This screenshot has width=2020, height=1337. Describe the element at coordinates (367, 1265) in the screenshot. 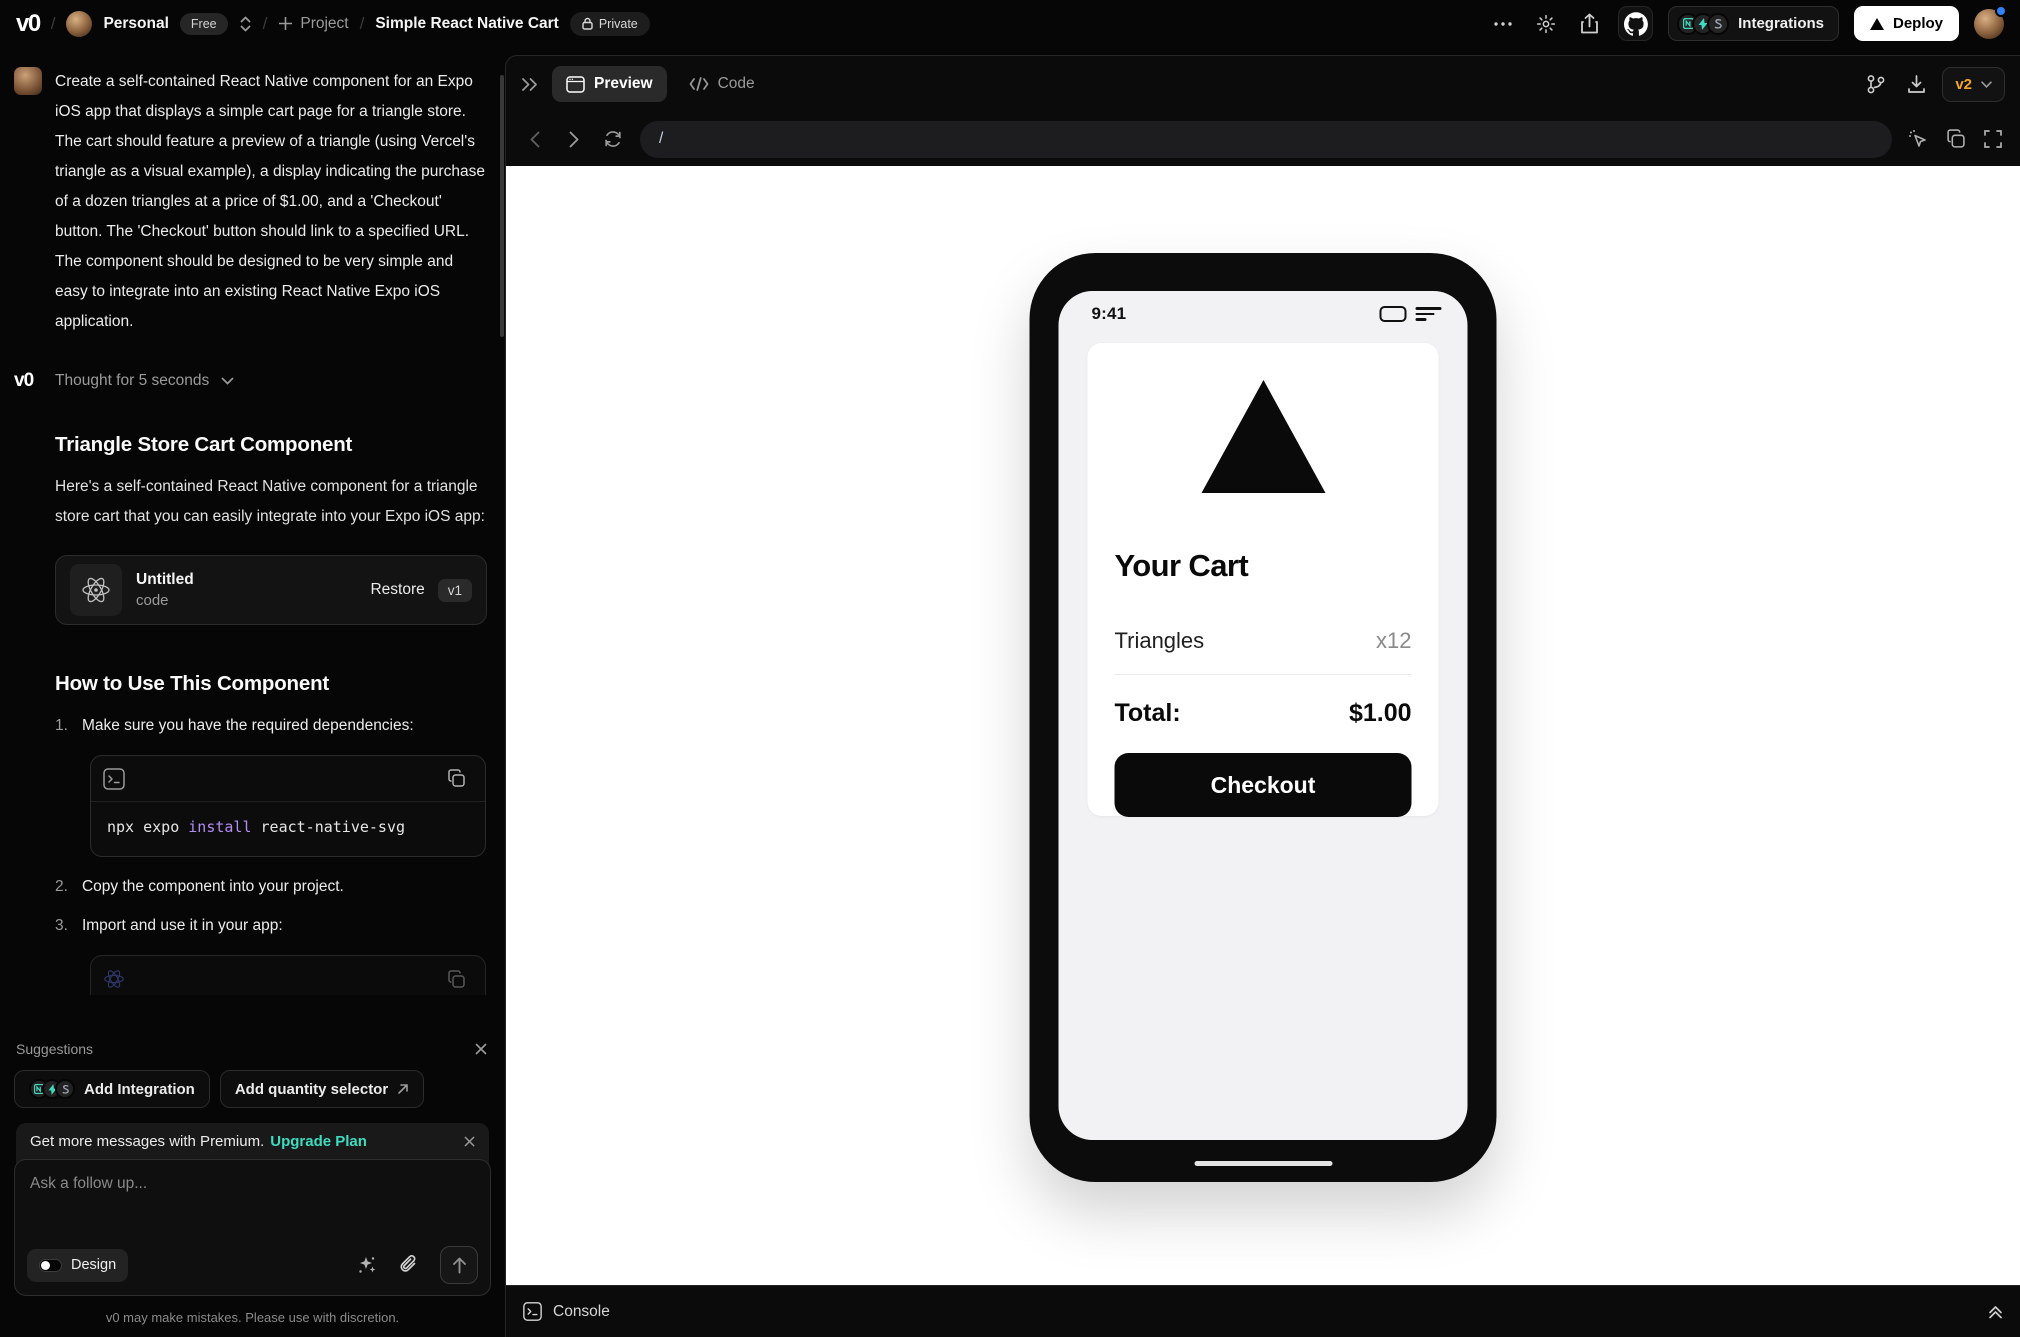

I see `sparkles-icon` at that location.